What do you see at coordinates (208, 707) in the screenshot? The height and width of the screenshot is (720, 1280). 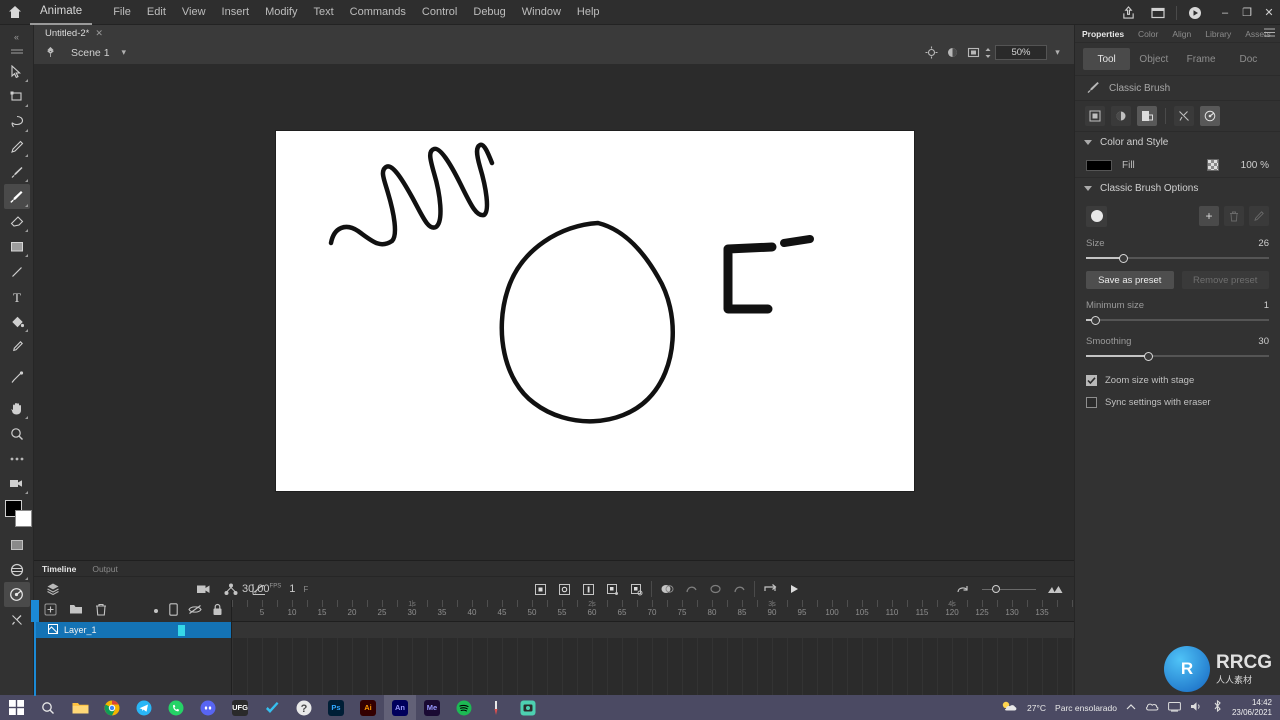 I see `discord-icon` at bounding box center [208, 707].